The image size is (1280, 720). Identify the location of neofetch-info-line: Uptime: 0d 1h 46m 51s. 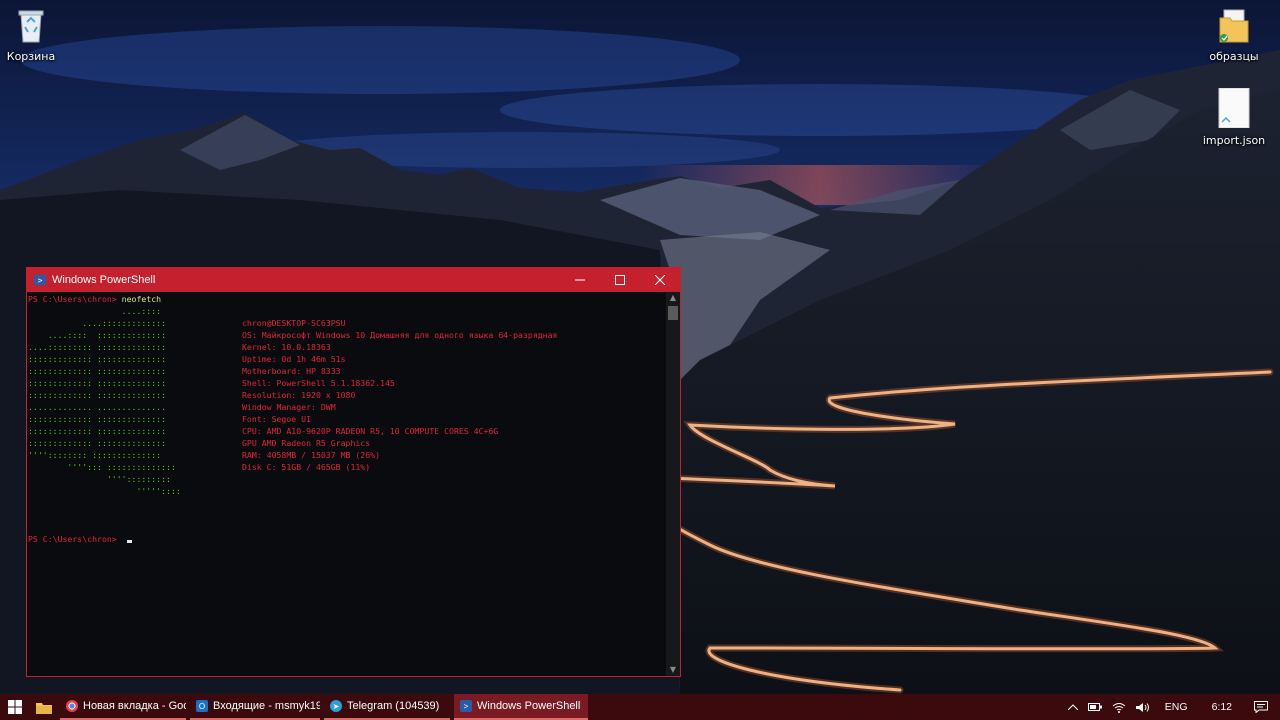
(294, 359).